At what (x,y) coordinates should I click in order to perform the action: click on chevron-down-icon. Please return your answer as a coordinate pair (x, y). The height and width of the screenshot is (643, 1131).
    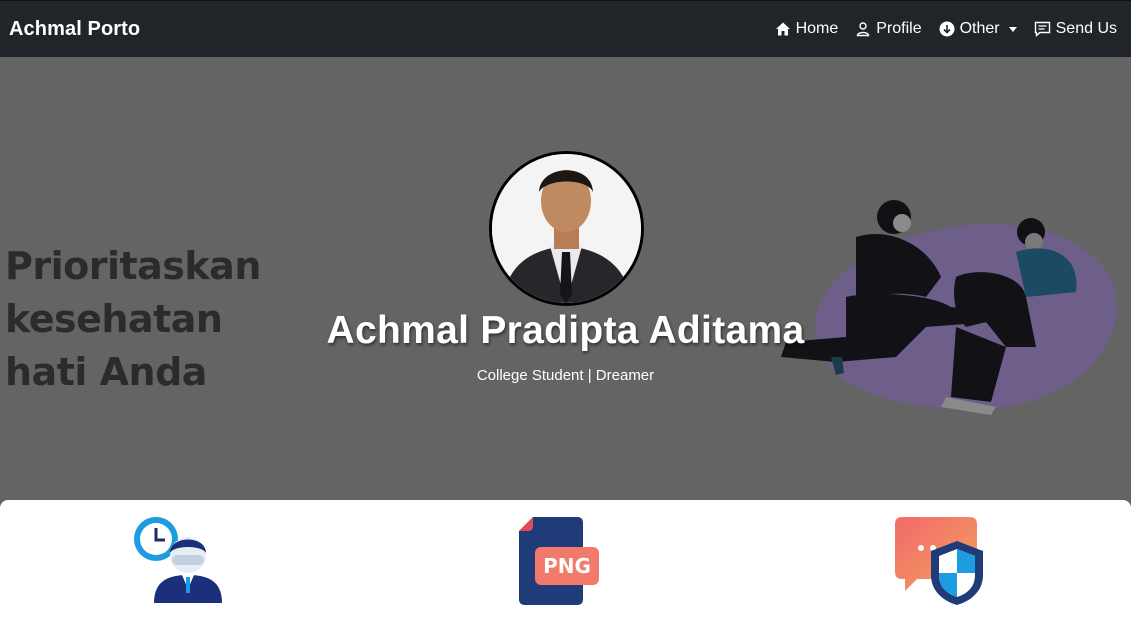
    Looking at the image, I should click on (1012, 29).